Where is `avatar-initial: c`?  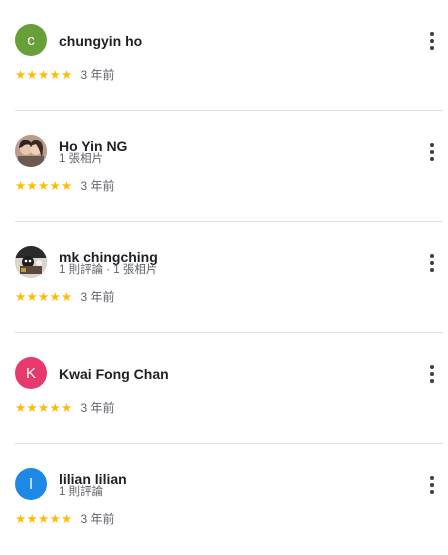 avatar-initial: c is located at coordinates (31, 40).